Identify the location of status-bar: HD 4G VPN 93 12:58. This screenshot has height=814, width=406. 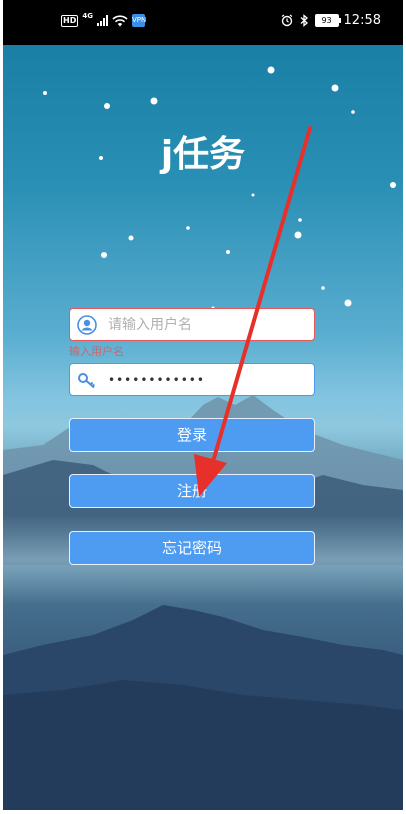
(203, 22).